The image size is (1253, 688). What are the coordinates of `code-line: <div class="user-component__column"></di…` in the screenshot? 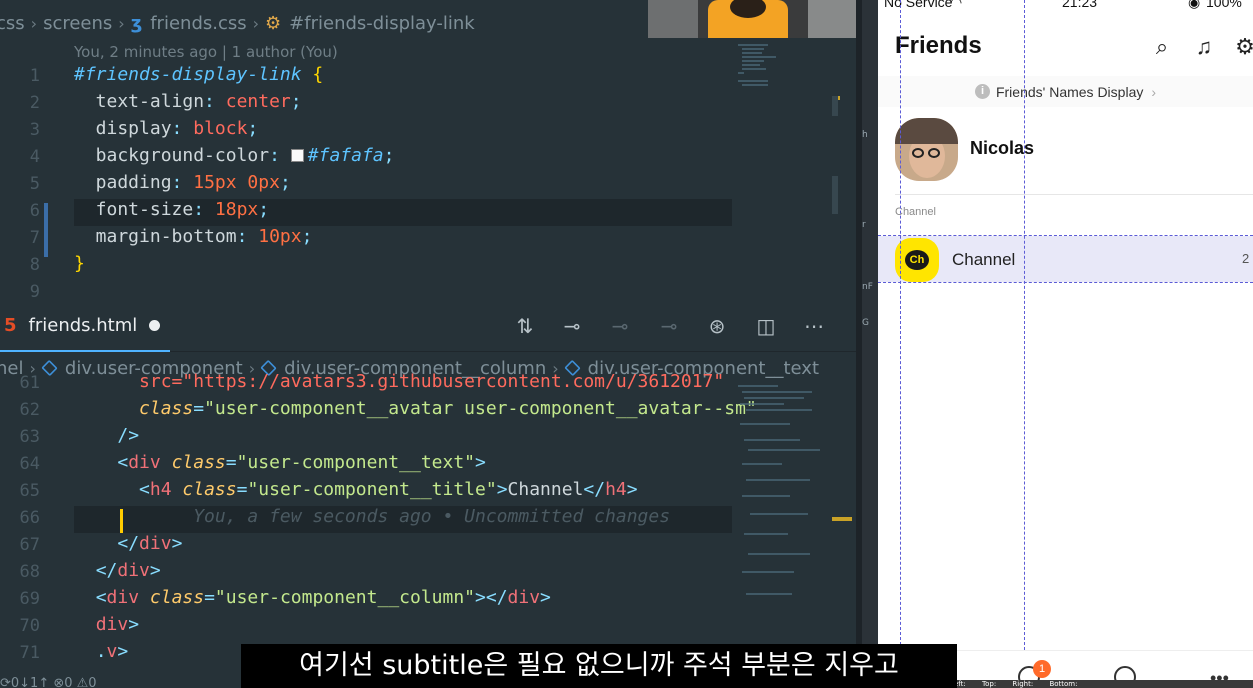 It's located at (312, 597).